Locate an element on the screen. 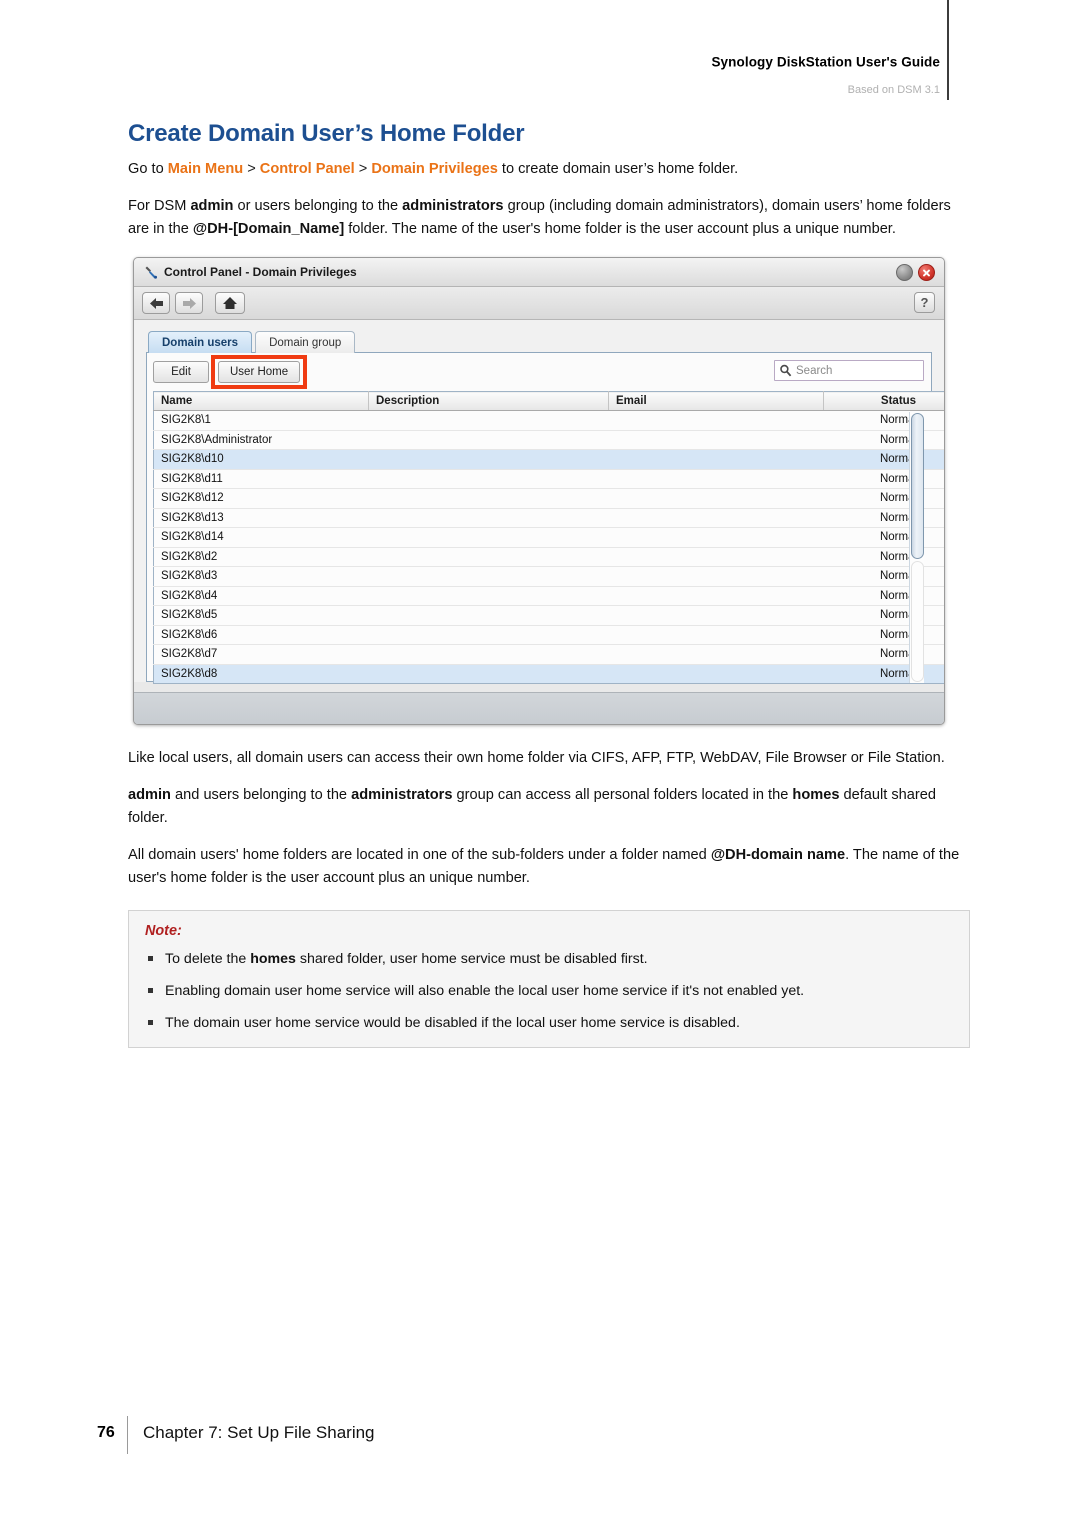 The height and width of the screenshot is (1526, 1080). table-row: SIG2K8\d4 Normal is located at coordinates (548, 596).